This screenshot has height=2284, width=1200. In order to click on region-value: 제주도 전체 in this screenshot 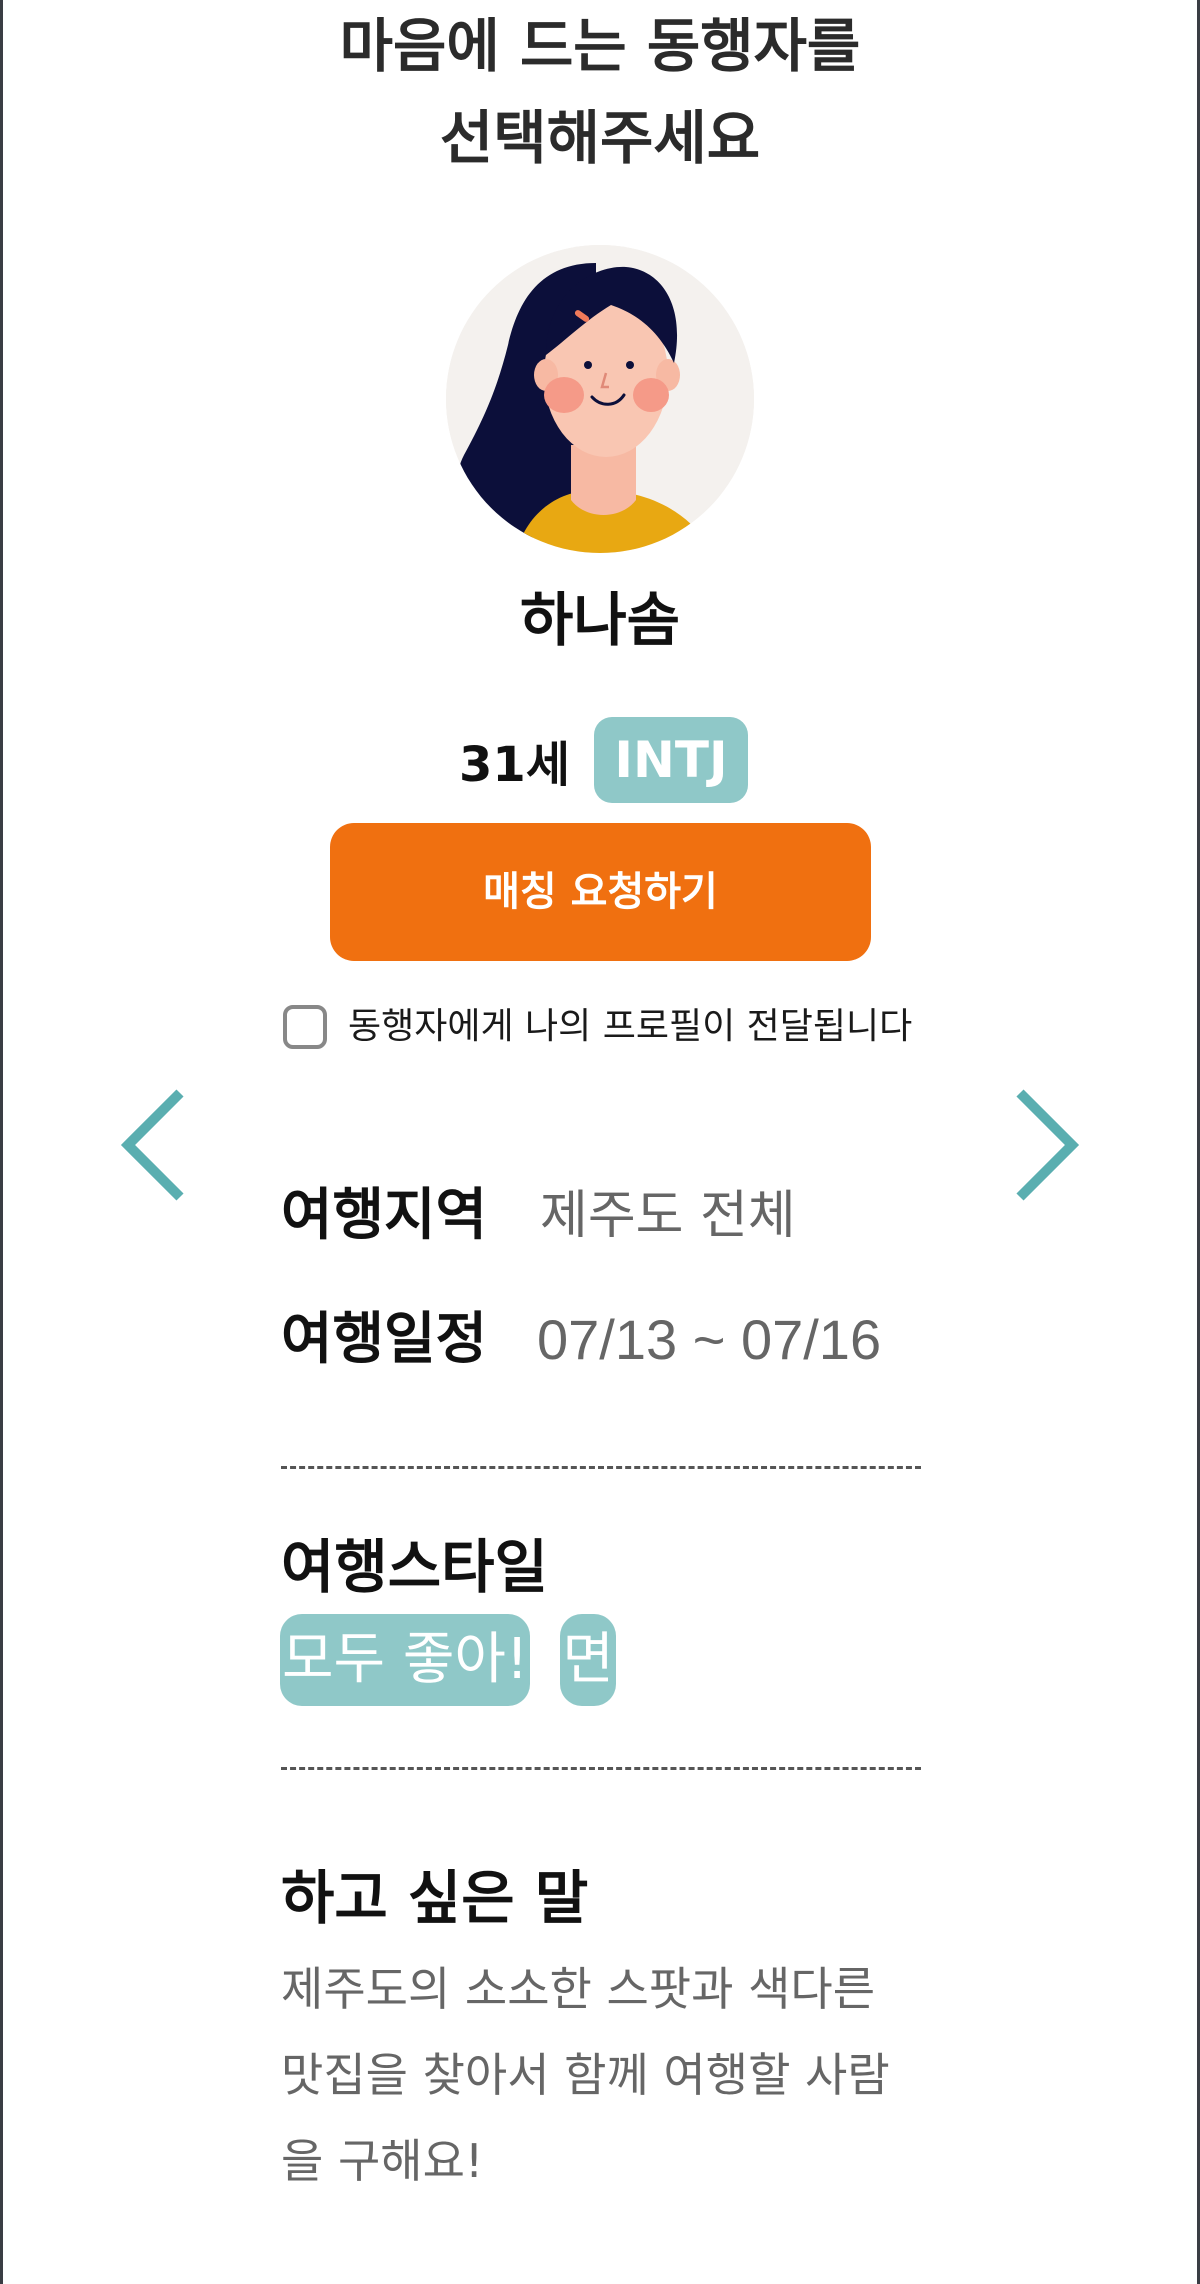, I will do `click(668, 1216)`.